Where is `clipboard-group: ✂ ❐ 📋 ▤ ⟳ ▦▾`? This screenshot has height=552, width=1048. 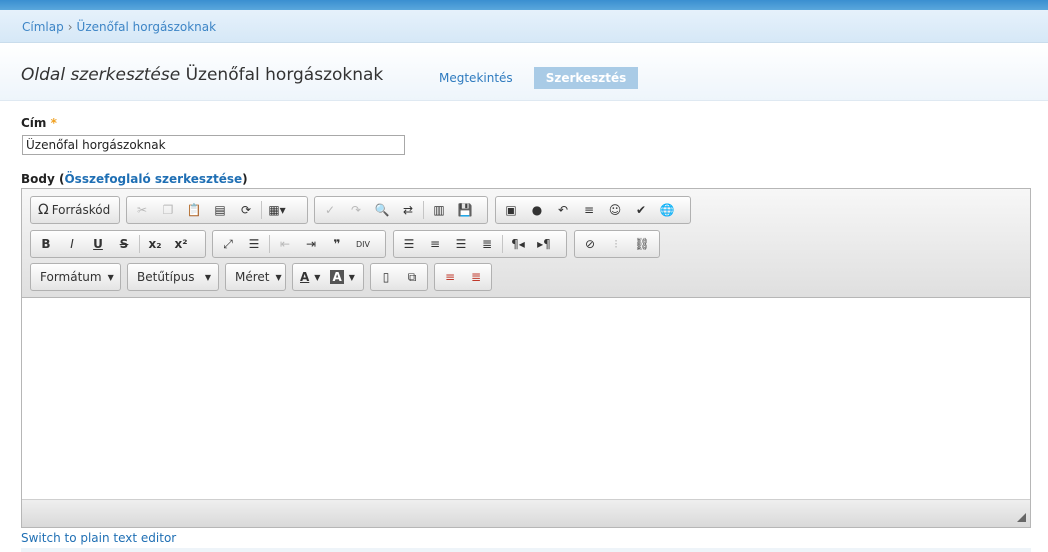
clipboard-group: ✂ ❐ 📋 ▤ ⟳ ▦▾ is located at coordinates (217, 210).